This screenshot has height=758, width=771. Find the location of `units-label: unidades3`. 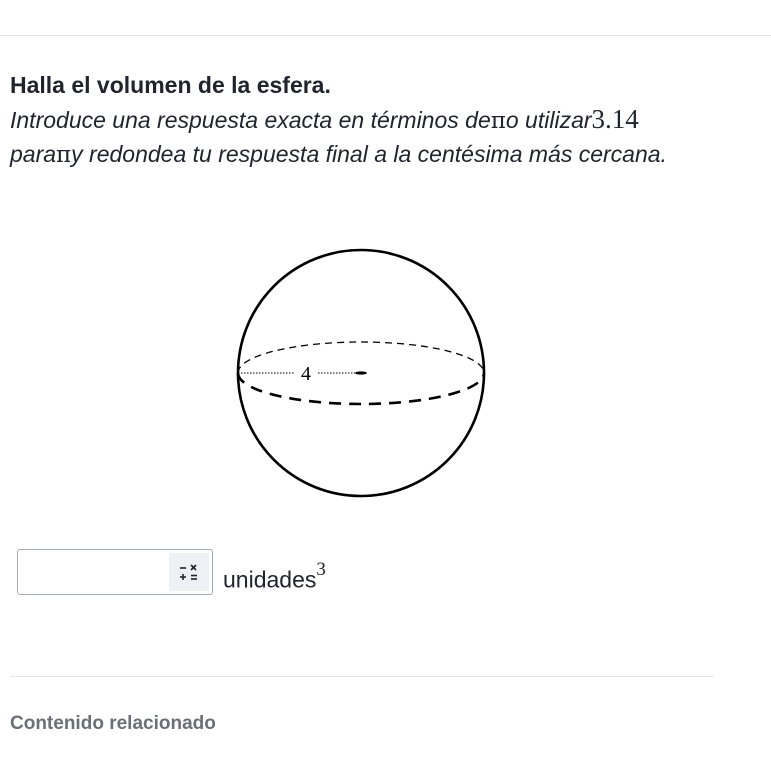

units-label: unidades3 is located at coordinates (274, 577).